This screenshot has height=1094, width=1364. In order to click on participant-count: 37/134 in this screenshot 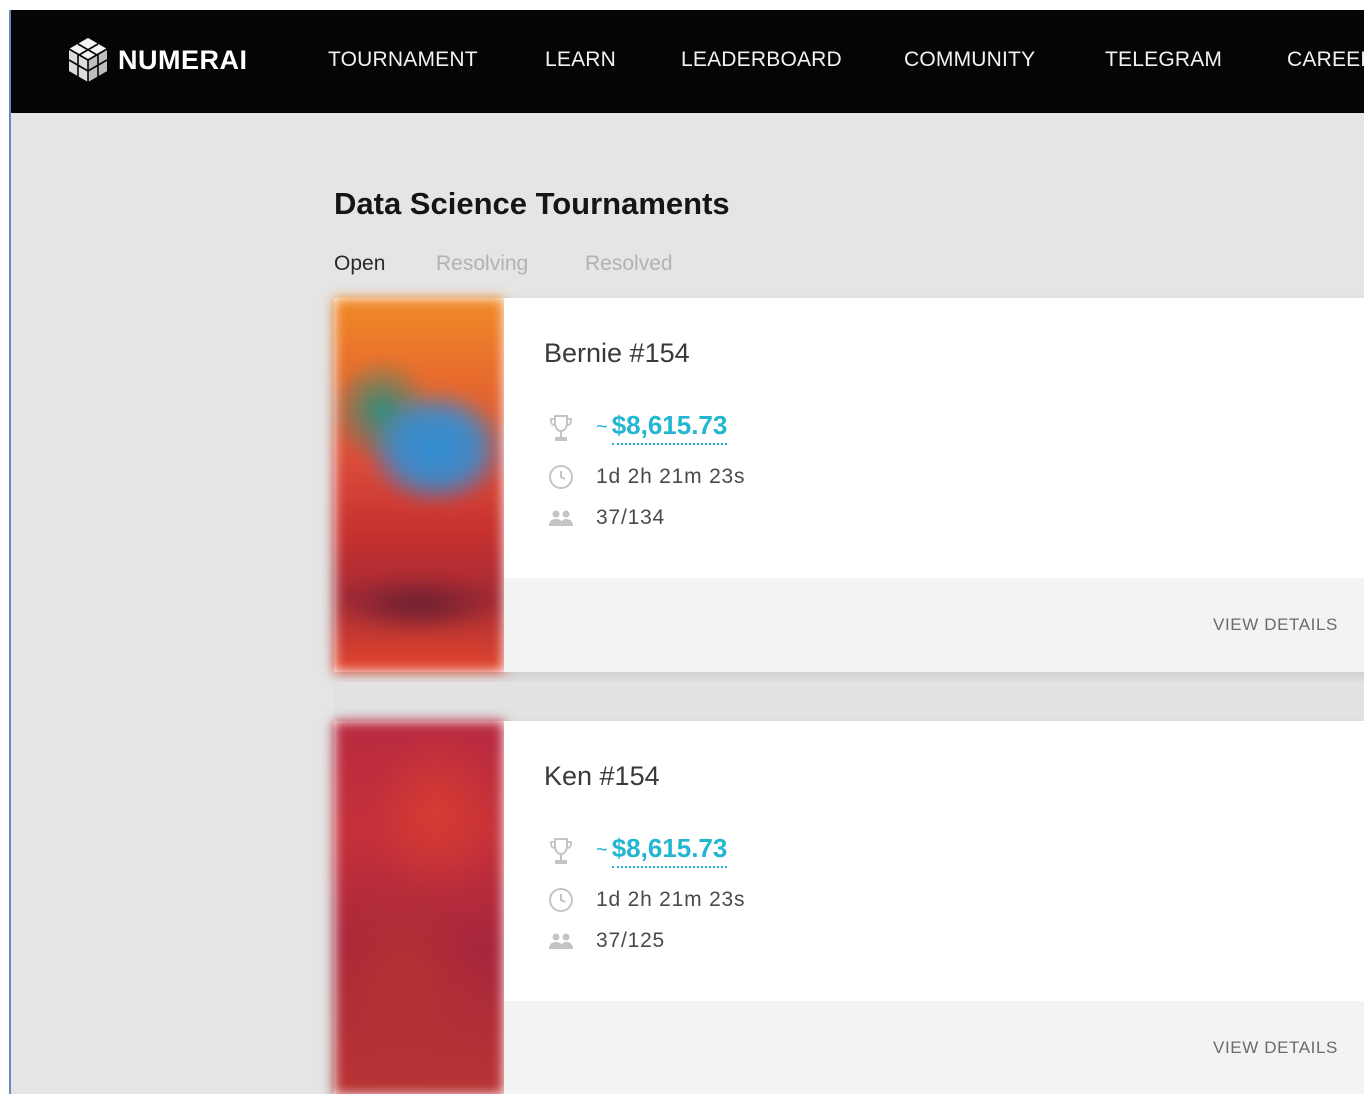, I will do `click(631, 517)`.